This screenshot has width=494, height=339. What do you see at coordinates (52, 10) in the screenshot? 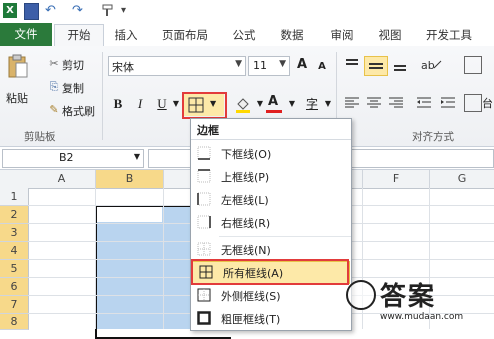
I see `undo-icon: ↶` at bounding box center [52, 10].